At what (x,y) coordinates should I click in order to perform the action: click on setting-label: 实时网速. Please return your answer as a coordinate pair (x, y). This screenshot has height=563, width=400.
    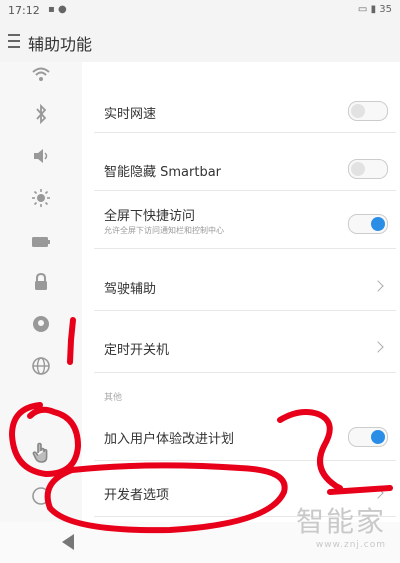
    Looking at the image, I should click on (130, 114).